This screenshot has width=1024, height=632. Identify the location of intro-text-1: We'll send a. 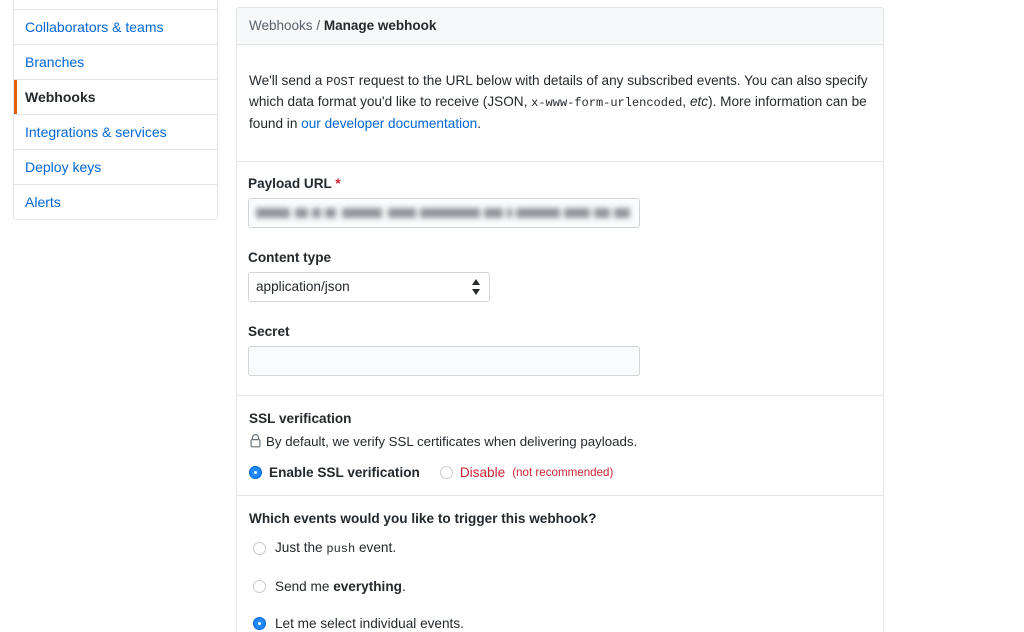
(288, 80).